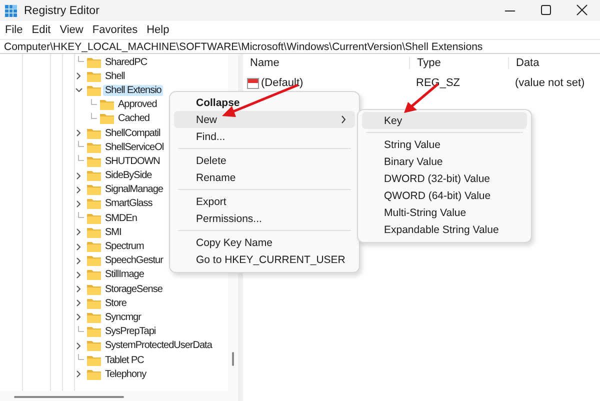 The image size is (600, 401). I want to click on value-type: REG_SZ, so click(438, 83).